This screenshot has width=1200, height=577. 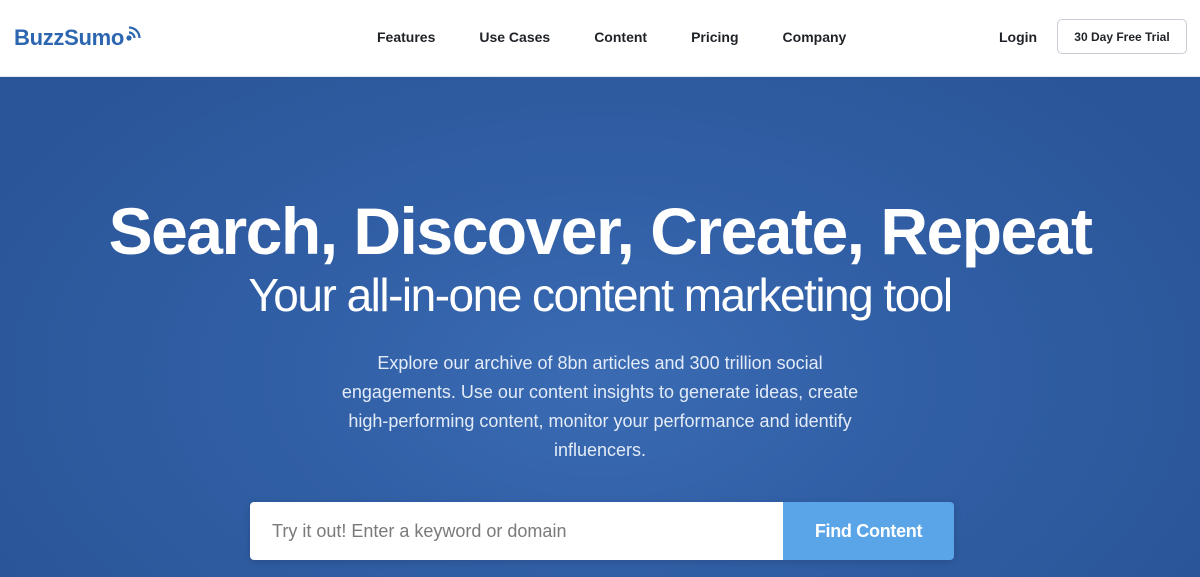 I want to click on logo-text: BuzzSumo, so click(x=69, y=37).